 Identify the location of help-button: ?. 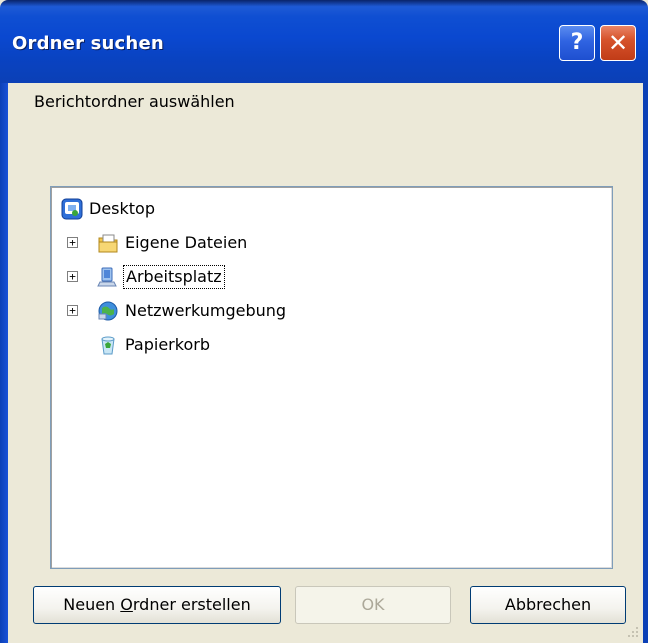
(577, 43).